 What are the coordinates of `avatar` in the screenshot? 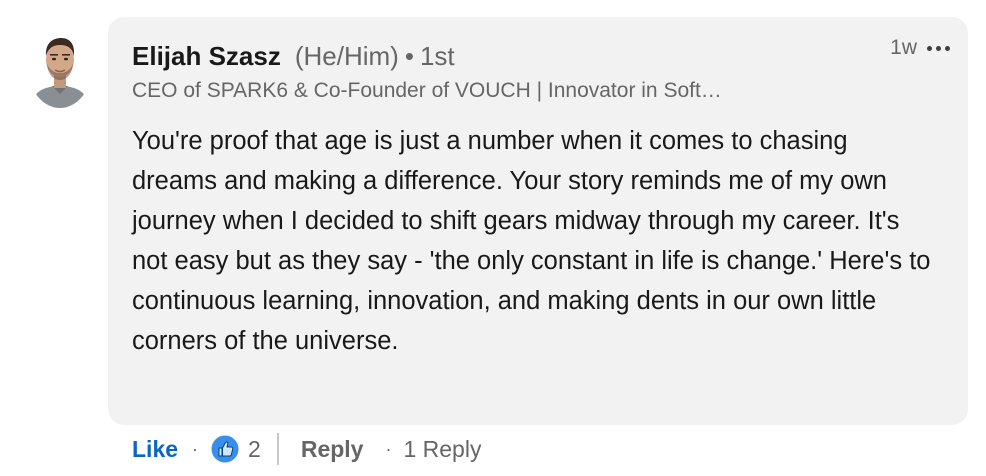 It's located at (60, 67).